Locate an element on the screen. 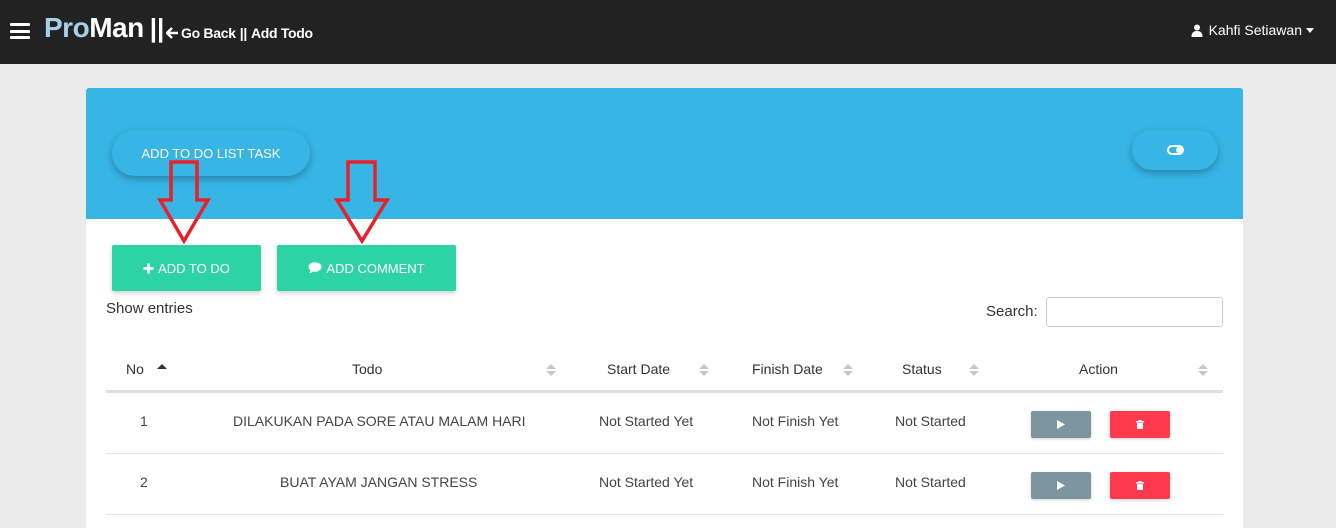  add-todo-label: ADD TO DO is located at coordinates (194, 268).